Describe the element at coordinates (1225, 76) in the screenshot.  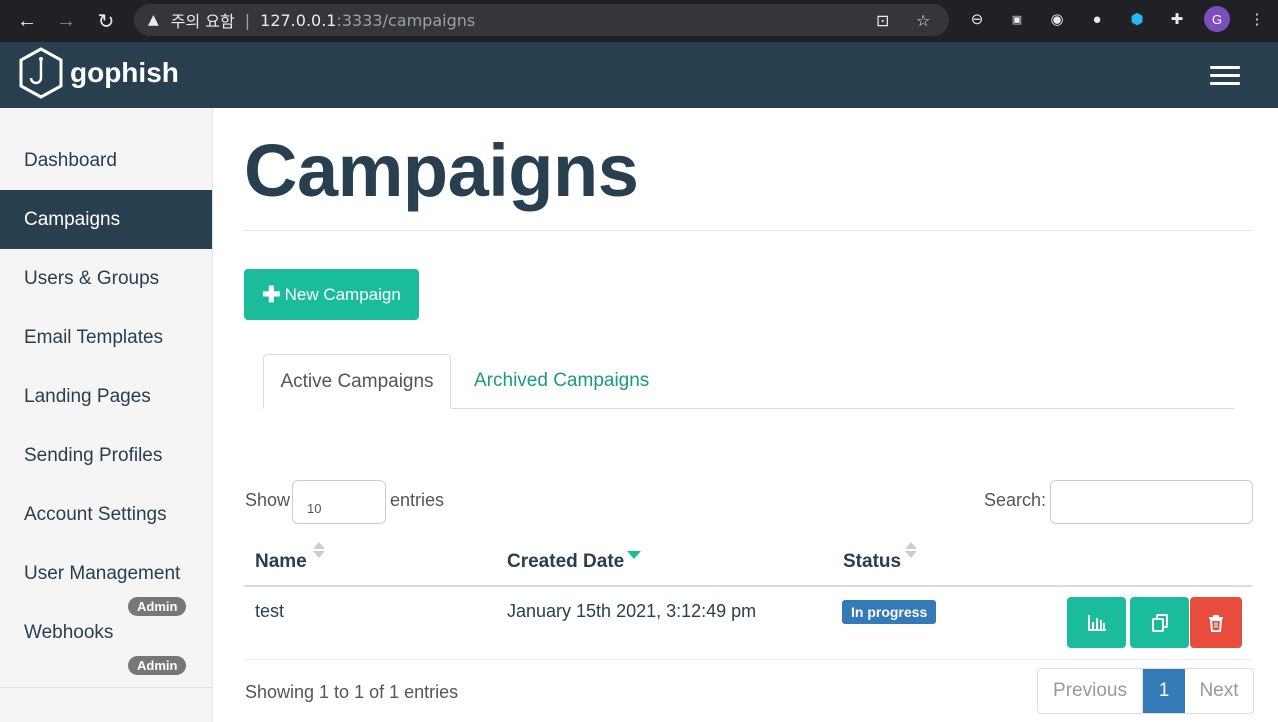
I see `hamburger-menu-icon` at that location.